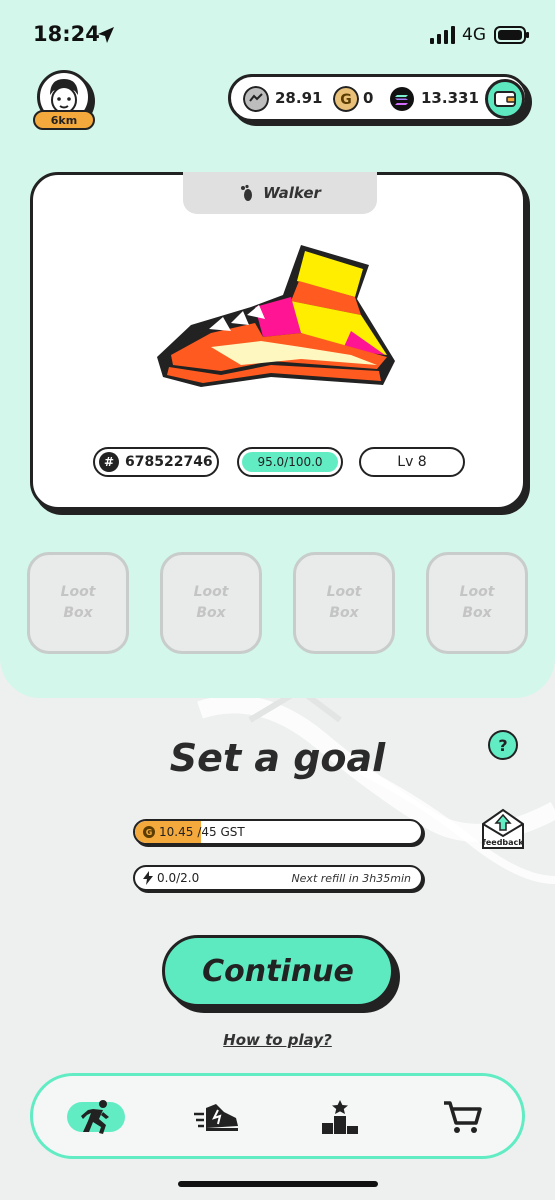 The height and width of the screenshot is (1200, 555). I want to click on cart-icon, so click(463, 1117).